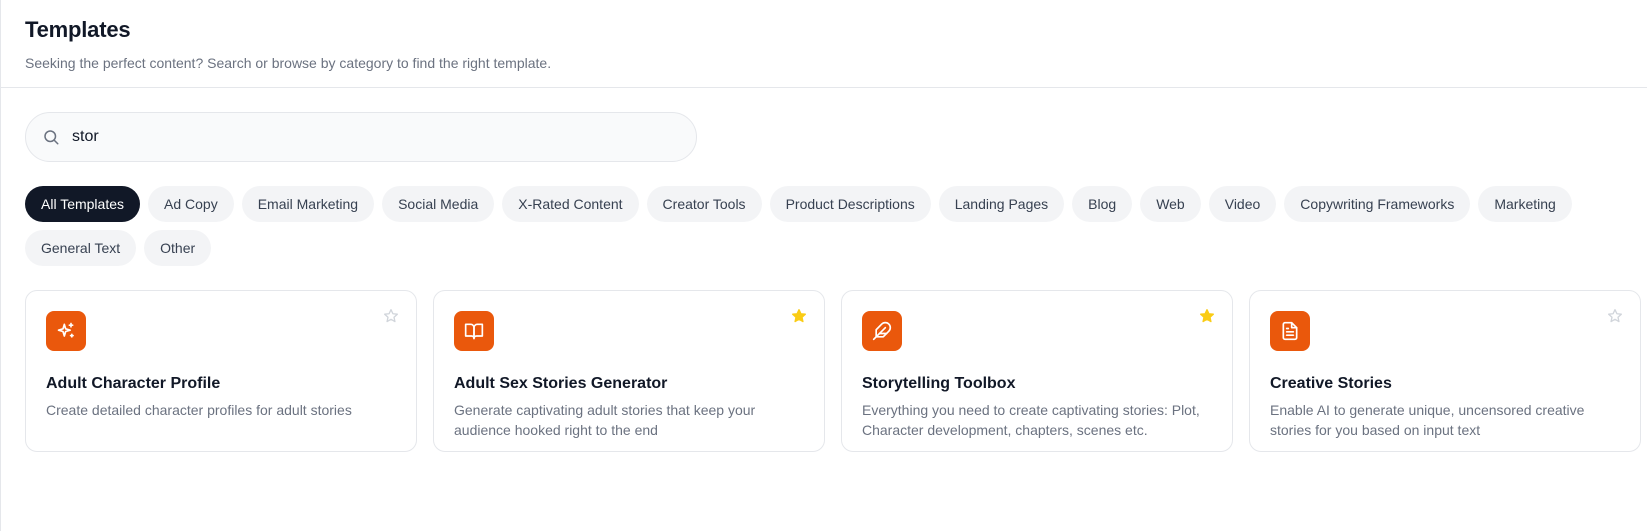 The width and height of the screenshot is (1647, 531). I want to click on category-chip-web: Web, so click(1170, 204).